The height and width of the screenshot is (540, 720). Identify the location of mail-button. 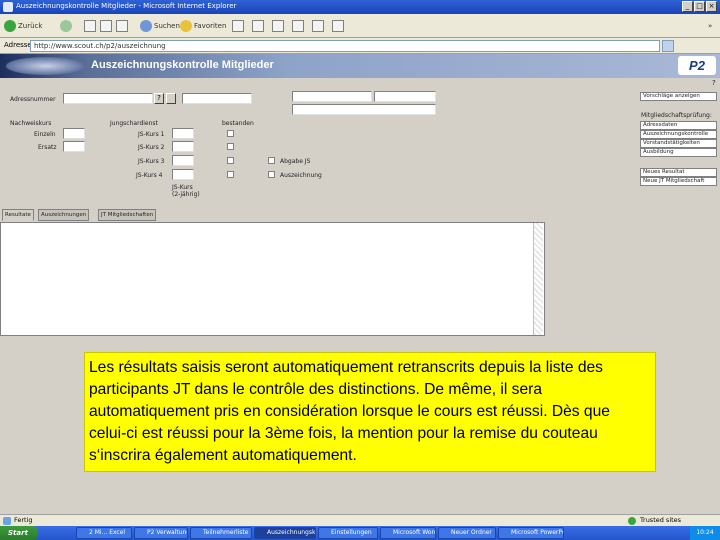
(258, 26).